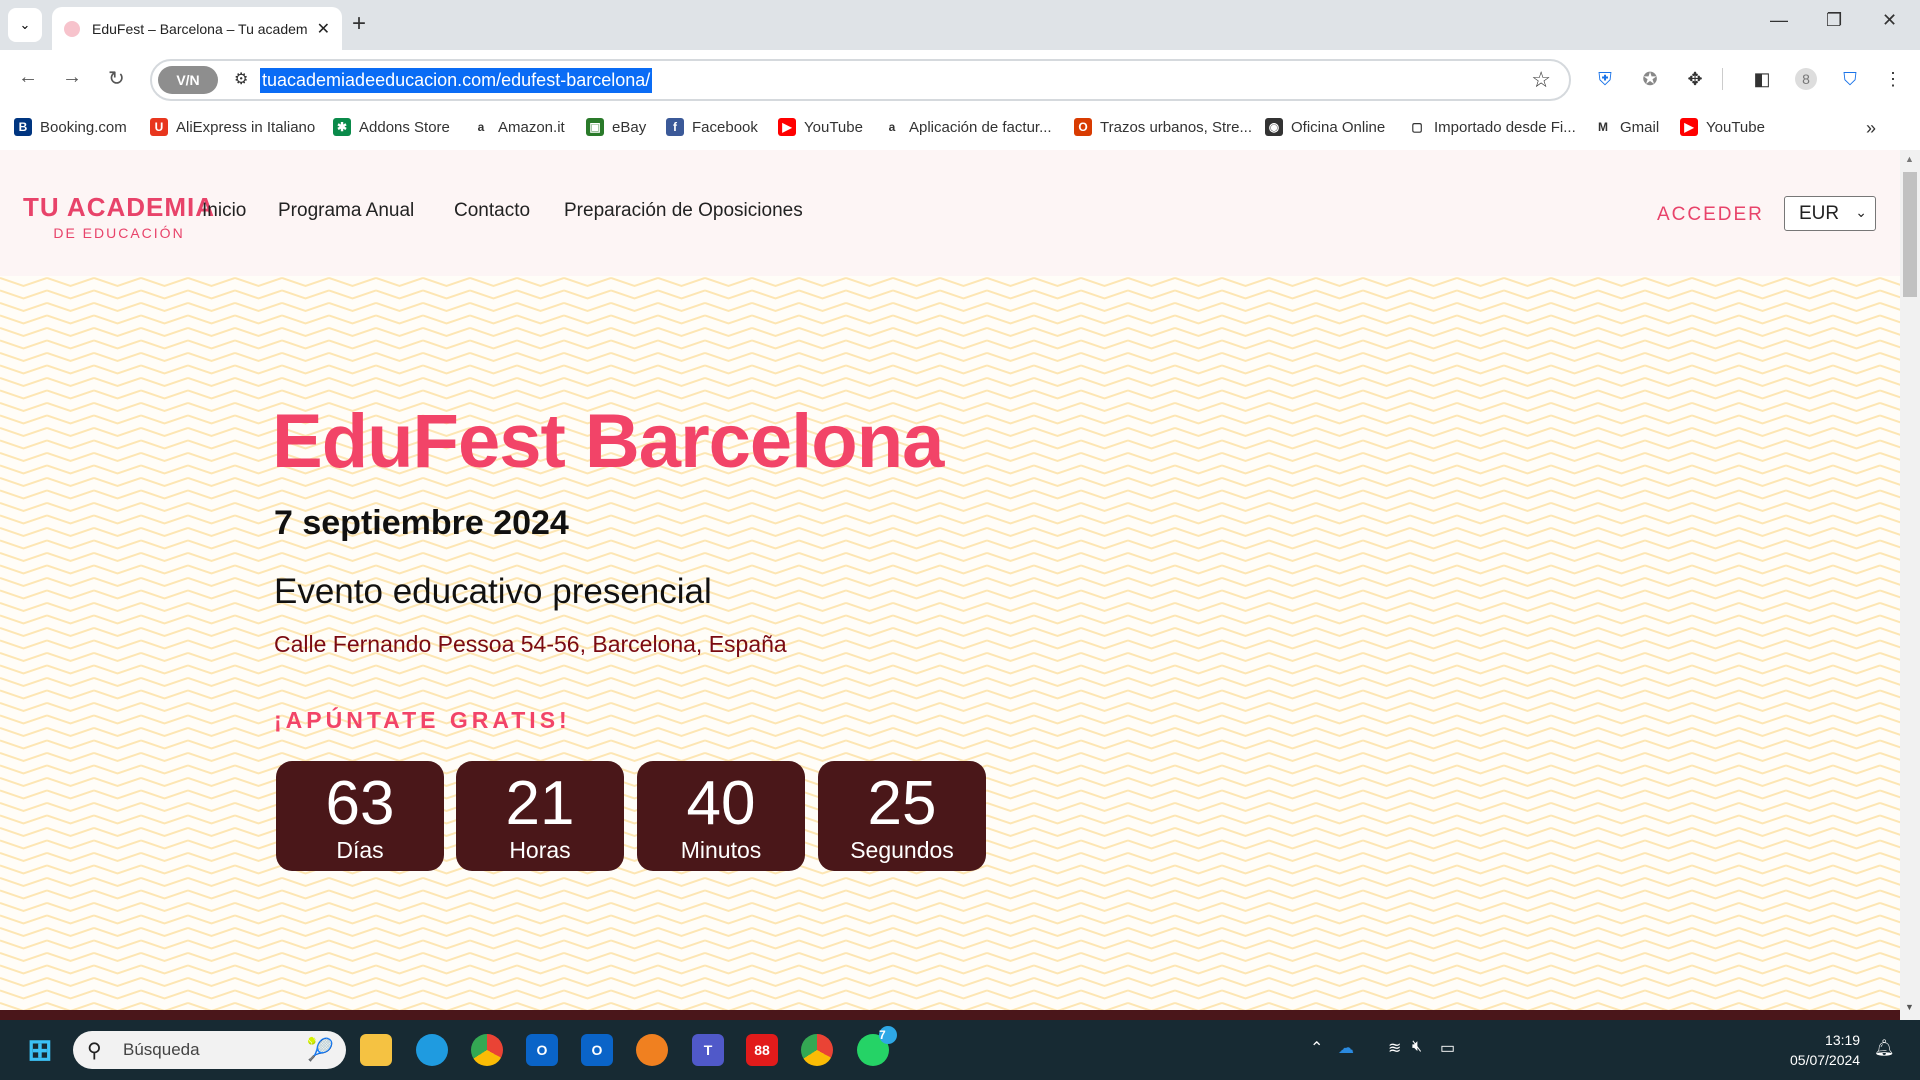  What do you see at coordinates (725, 127) in the screenshot?
I see `bookmark-label: Facebook` at bounding box center [725, 127].